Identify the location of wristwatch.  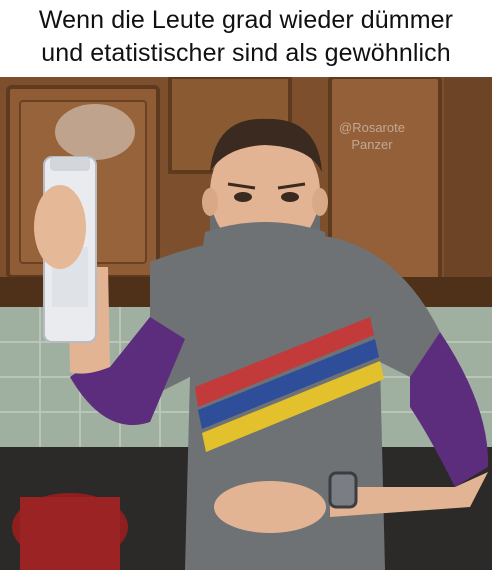
(343, 490).